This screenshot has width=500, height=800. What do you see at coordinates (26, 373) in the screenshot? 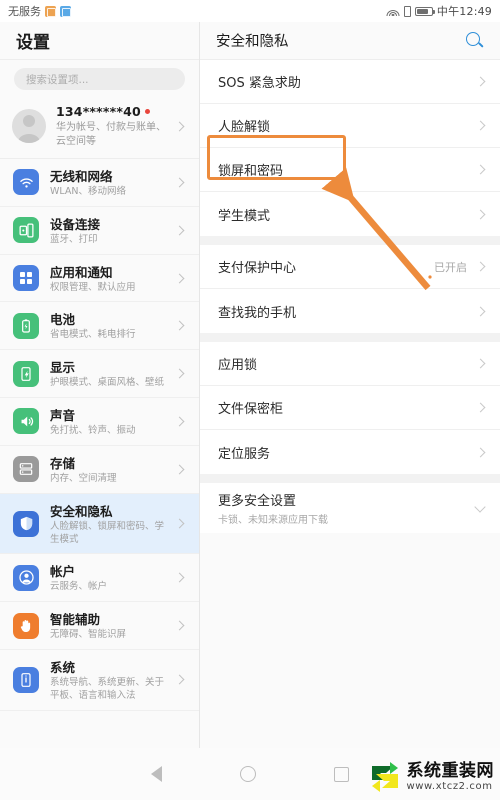
I see `display-icon` at bounding box center [26, 373].